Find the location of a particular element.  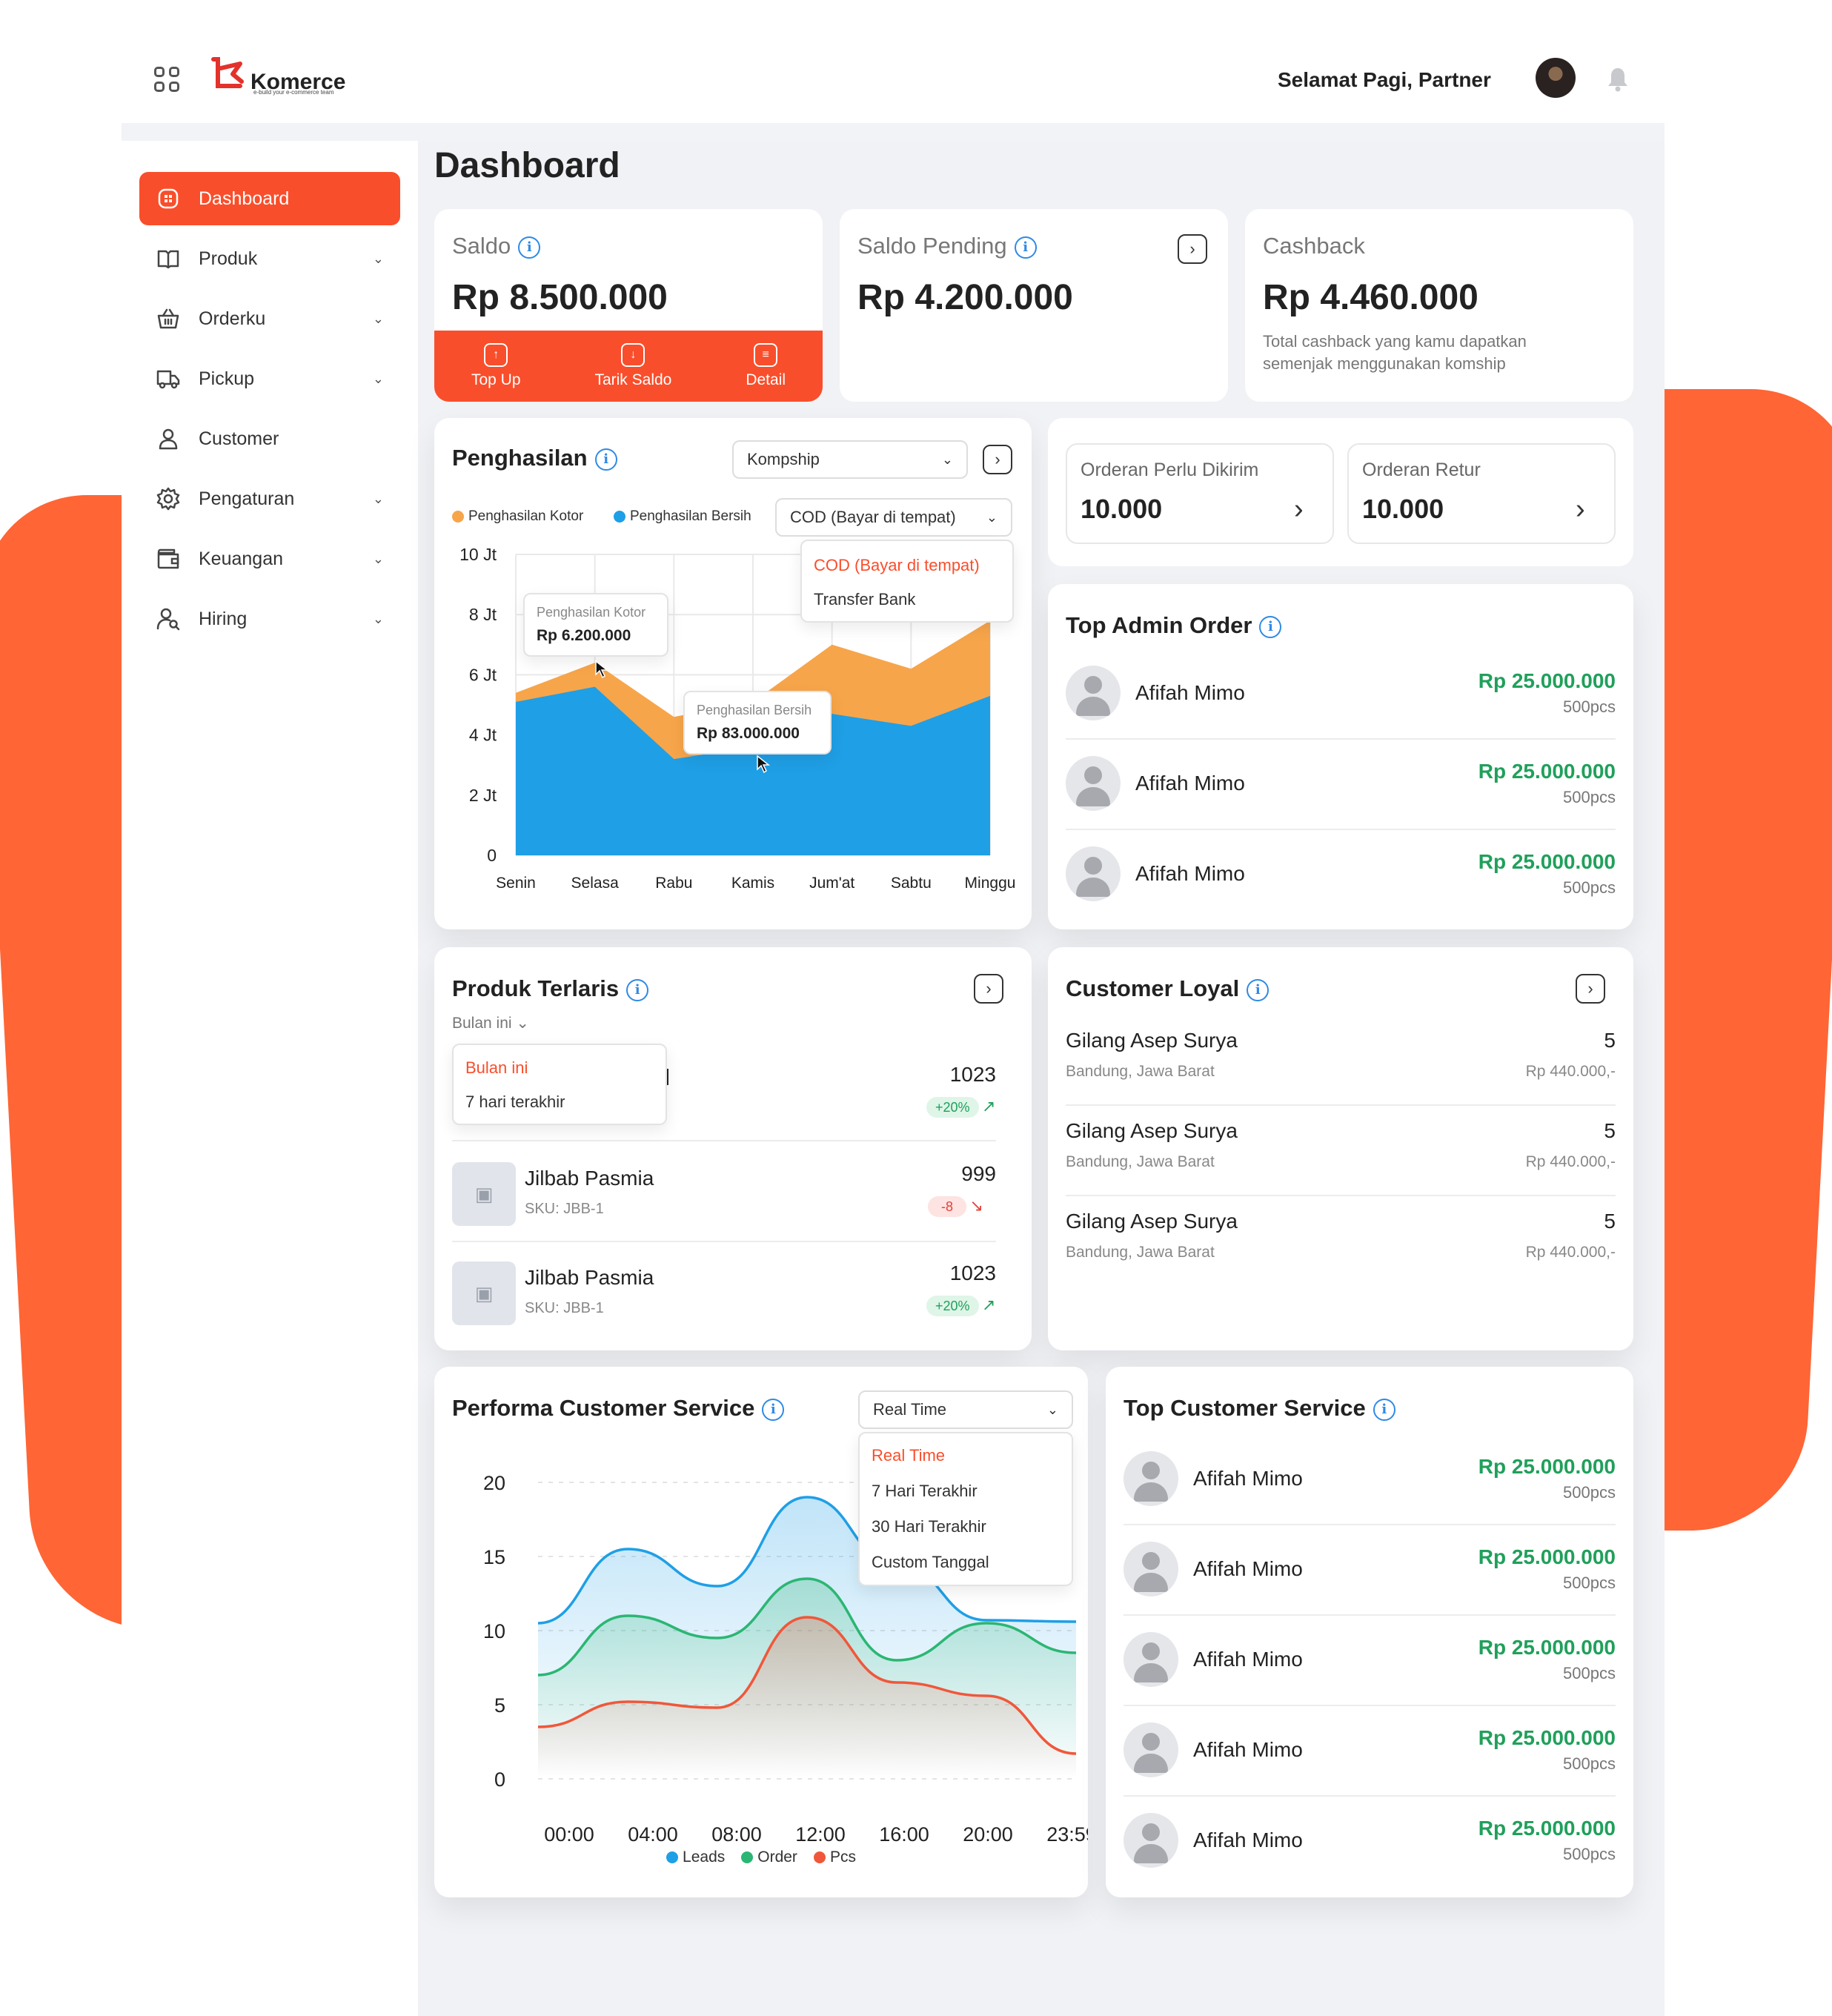

option-cod: COD (Bayar di tempat) is located at coordinates (907, 565).